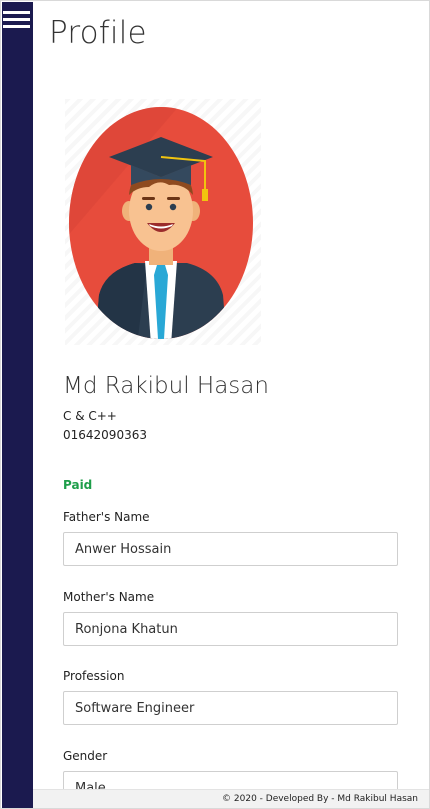  What do you see at coordinates (106, 517) in the screenshot?
I see `fathers-name-label: Father's Name` at bounding box center [106, 517].